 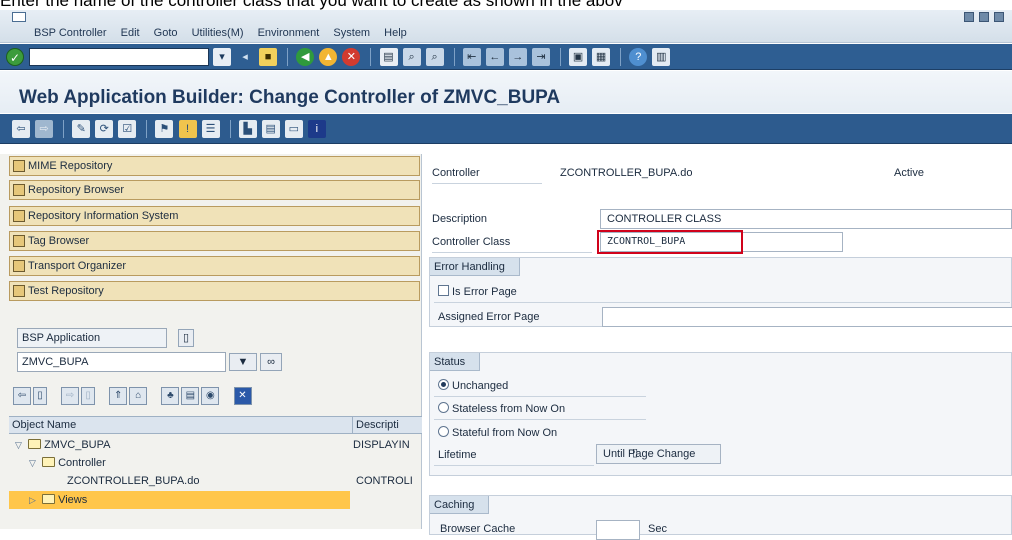 I want to click on tree-row: ▽ Controller, so click(x=215, y=463).